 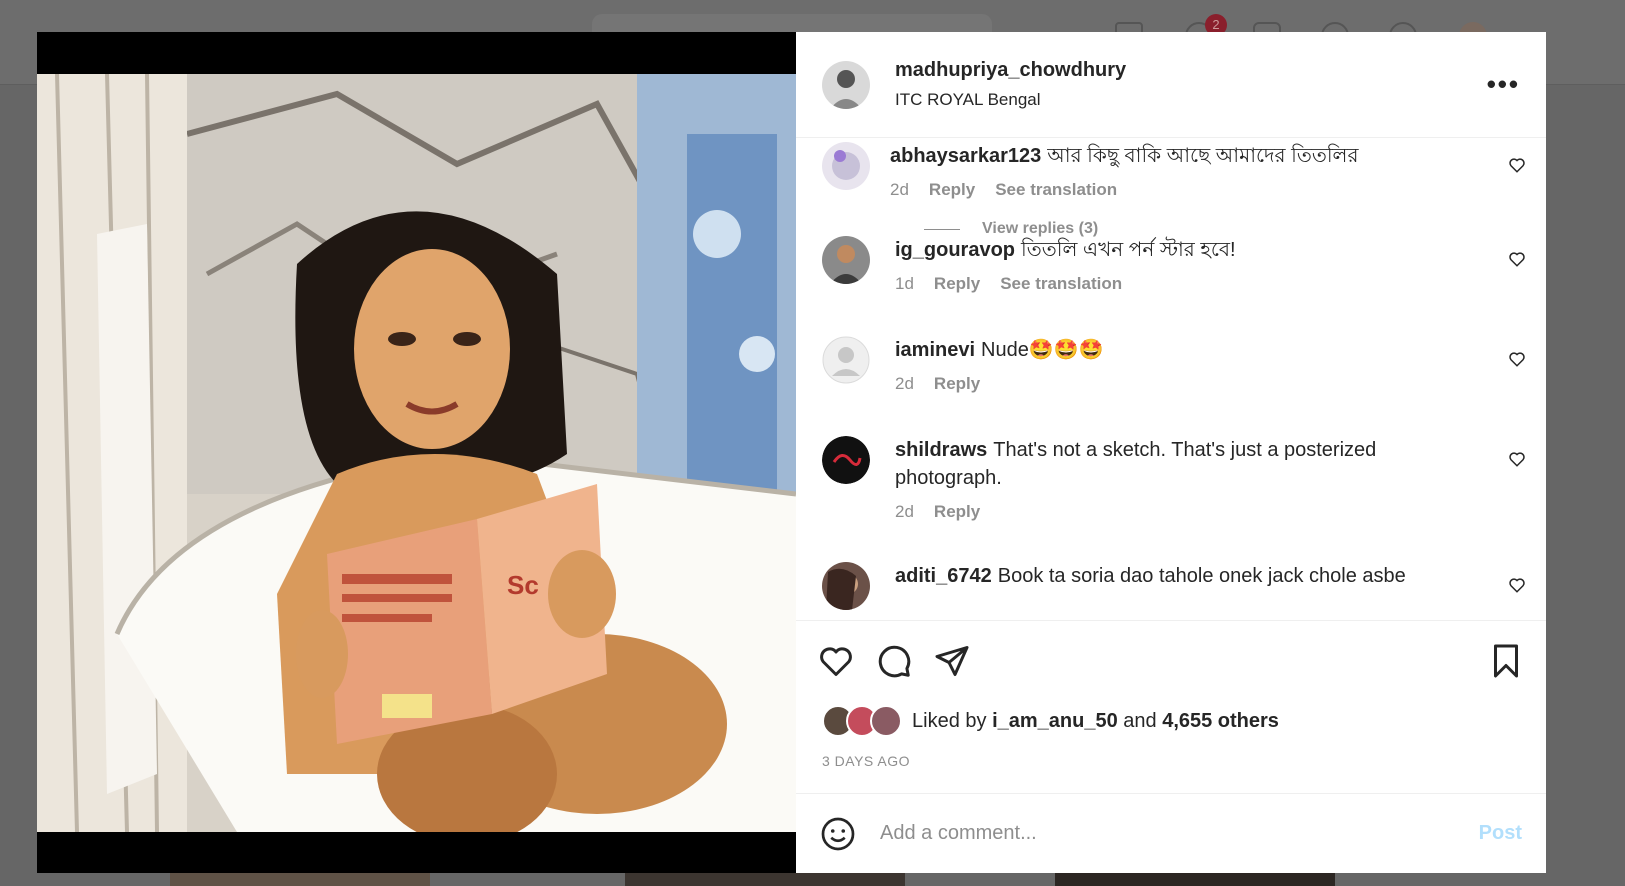 What do you see at coordinates (1174, 365) in the screenshot?
I see `comment-item: iaminevi Nude🤩🤩🤩 2d Reply` at bounding box center [1174, 365].